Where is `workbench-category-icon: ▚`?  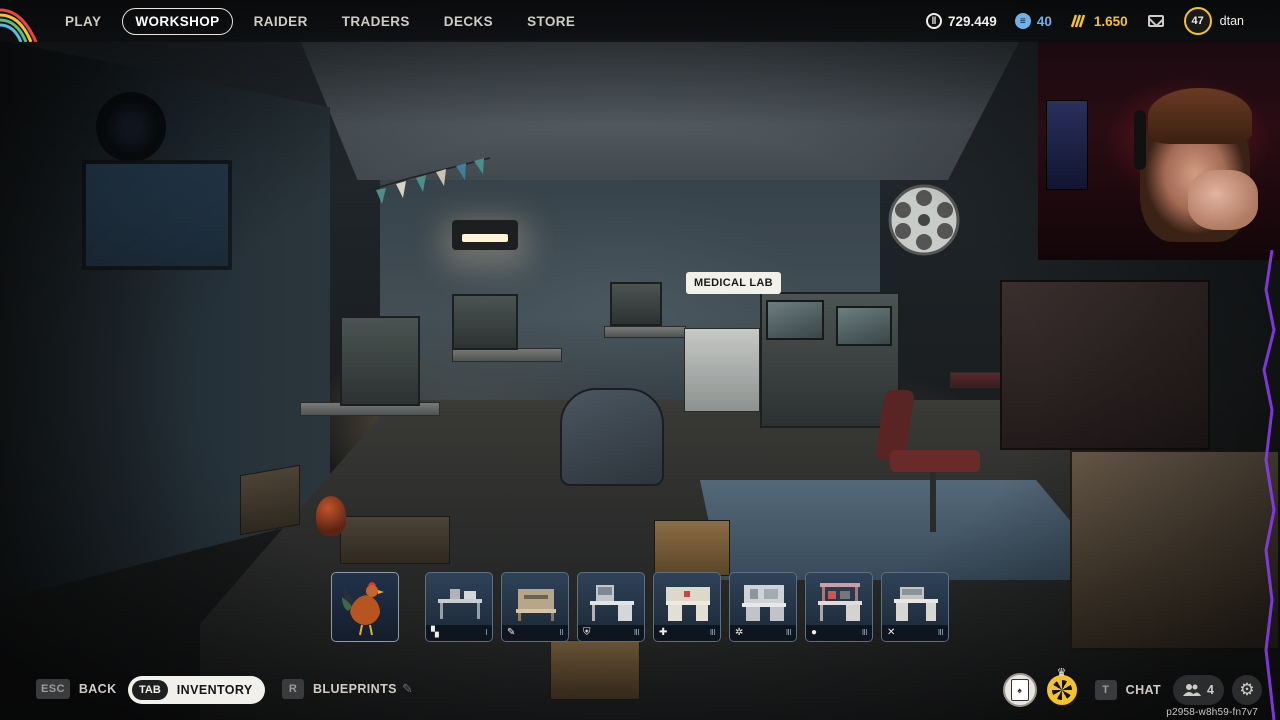 workbench-category-icon: ▚ is located at coordinates (435, 632).